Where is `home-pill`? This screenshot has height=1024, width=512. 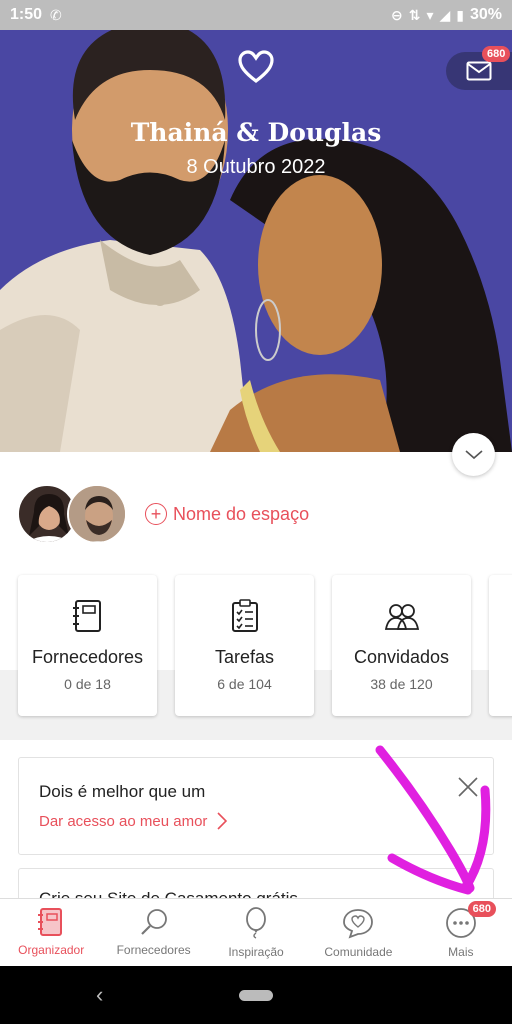
home-pill is located at coordinates (256, 995).